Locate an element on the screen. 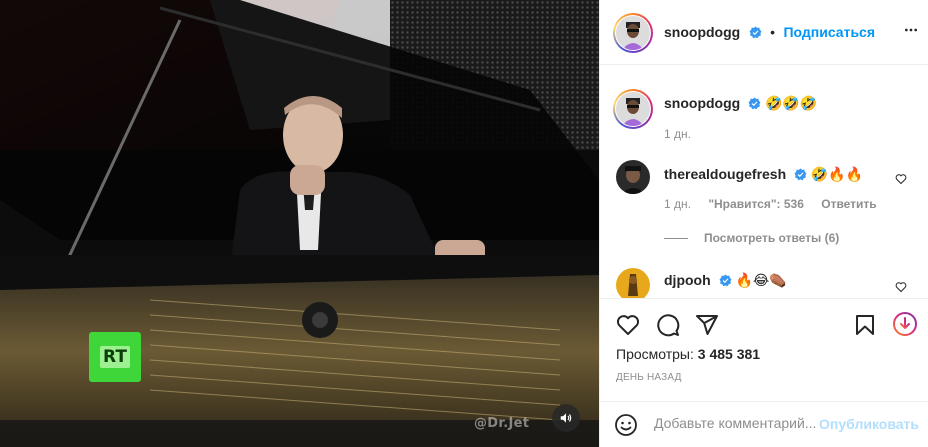 This screenshot has width=928, height=447. replies-divider is located at coordinates (676, 238).